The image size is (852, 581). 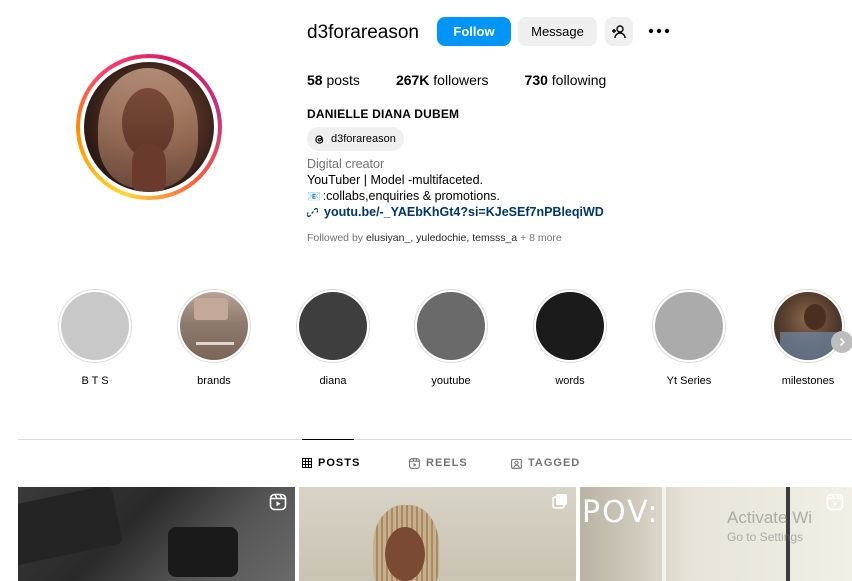 What do you see at coordinates (560, 503) in the screenshot?
I see `carousel-icon` at bounding box center [560, 503].